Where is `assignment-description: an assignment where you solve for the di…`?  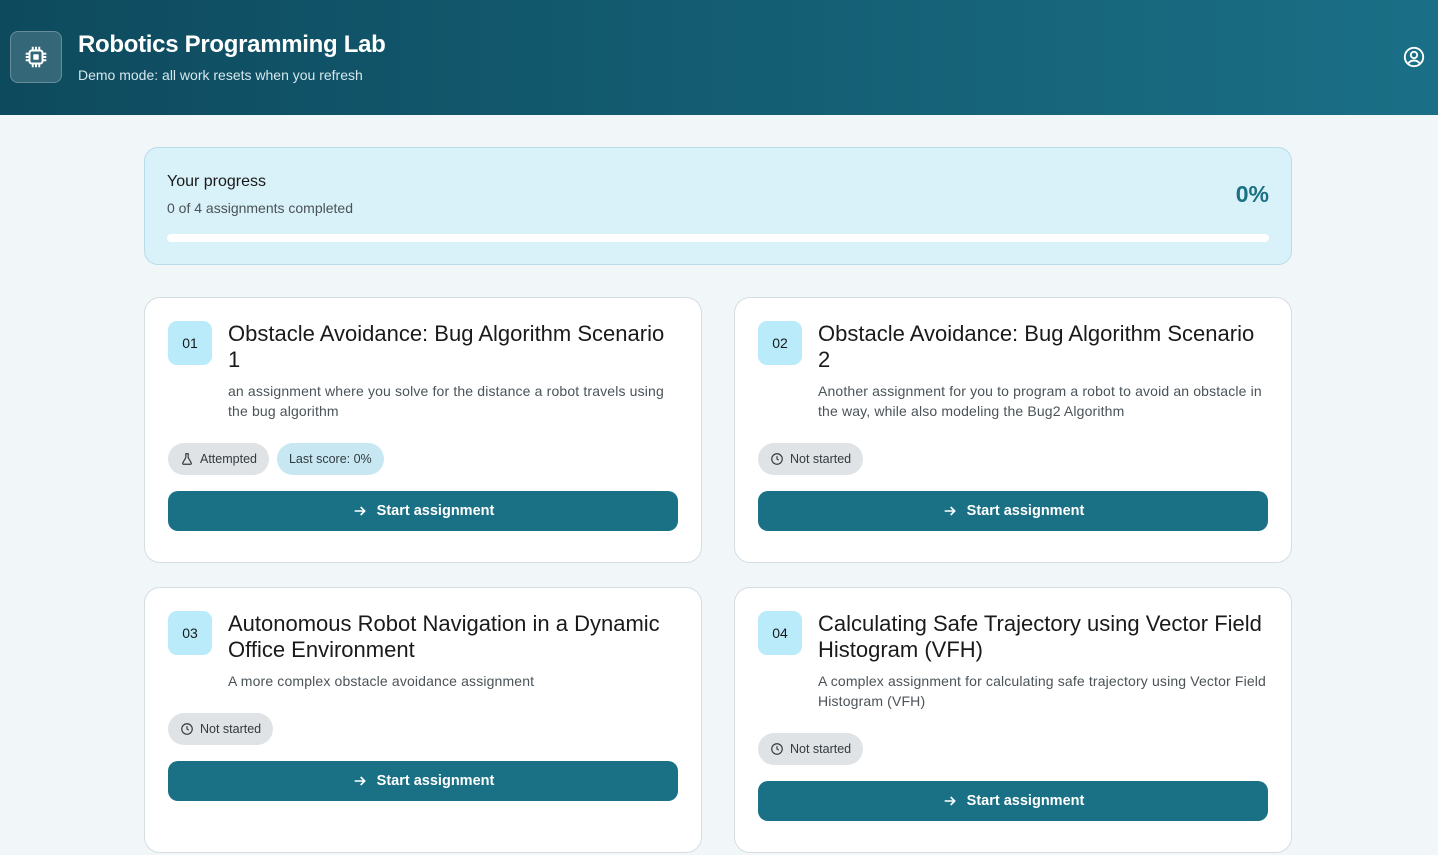
assignment-description: an assignment where you solve for the di… is located at coordinates (446, 401).